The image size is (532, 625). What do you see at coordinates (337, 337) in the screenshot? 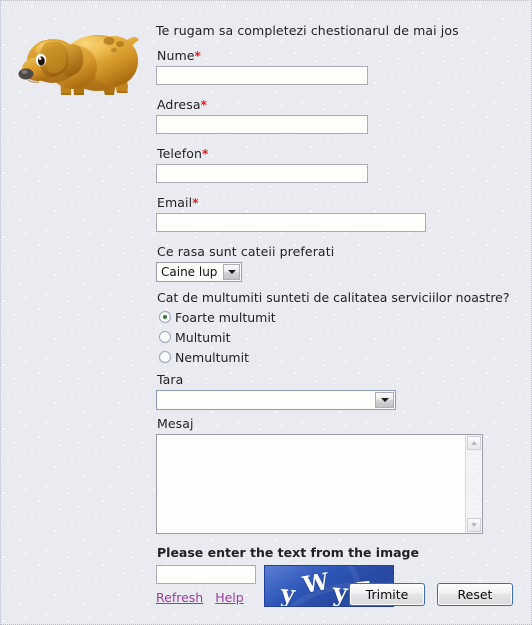
I see `radio-option-multumit: Multumit` at bounding box center [337, 337].